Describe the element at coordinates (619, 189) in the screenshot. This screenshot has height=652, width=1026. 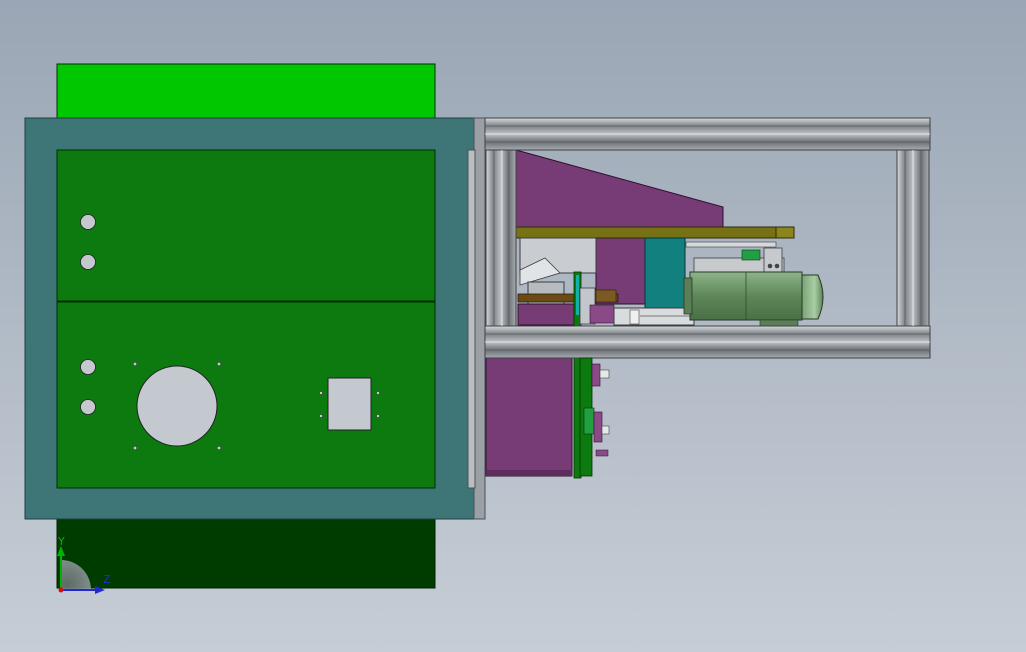
I see `purple-sloped-housing` at that location.